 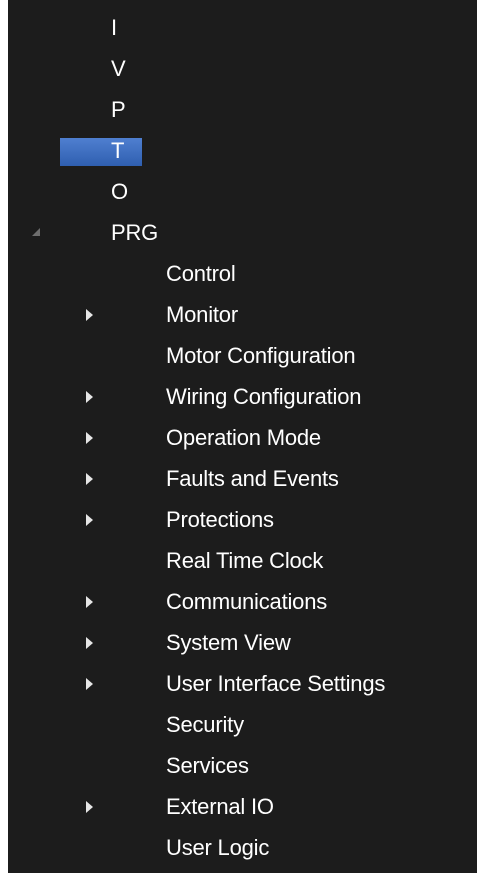 What do you see at coordinates (114, 27) in the screenshot?
I see `tree-item-label: I` at bounding box center [114, 27].